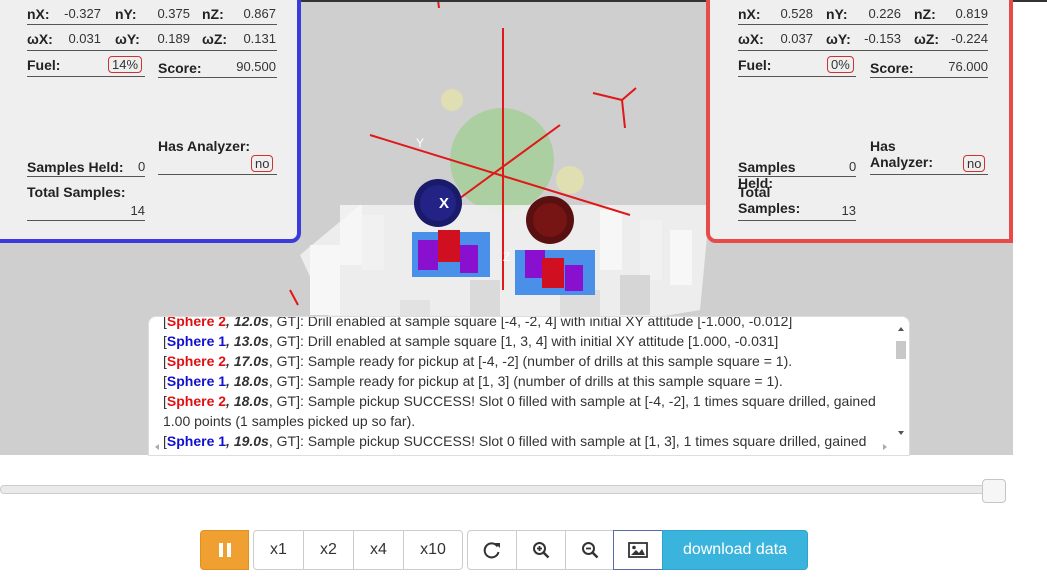 Image resolution: width=1047 pixels, height=581 pixels. What do you see at coordinates (259, 13) in the screenshot?
I see `value-nz: 0.867` at bounding box center [259, 13].